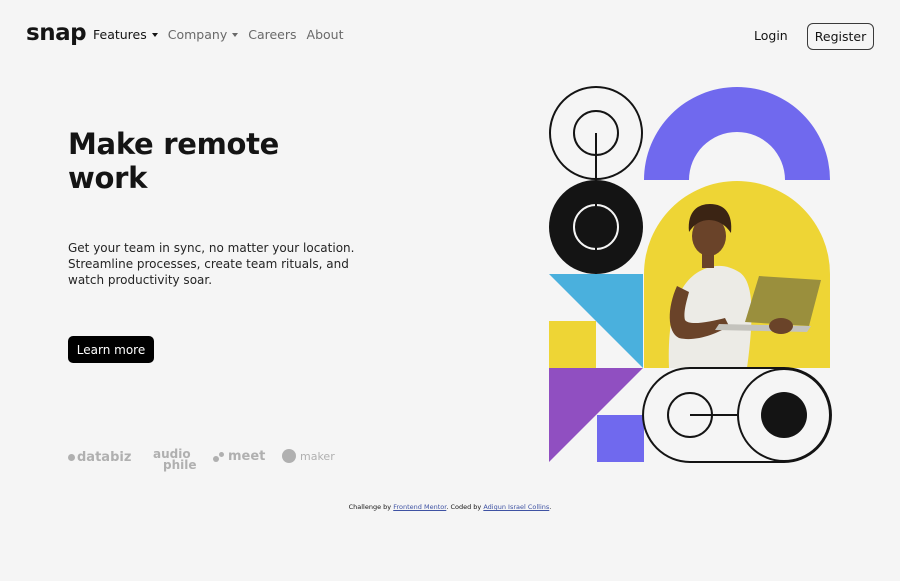  I want to click on nav-item-company: Company, so click(203, 34).